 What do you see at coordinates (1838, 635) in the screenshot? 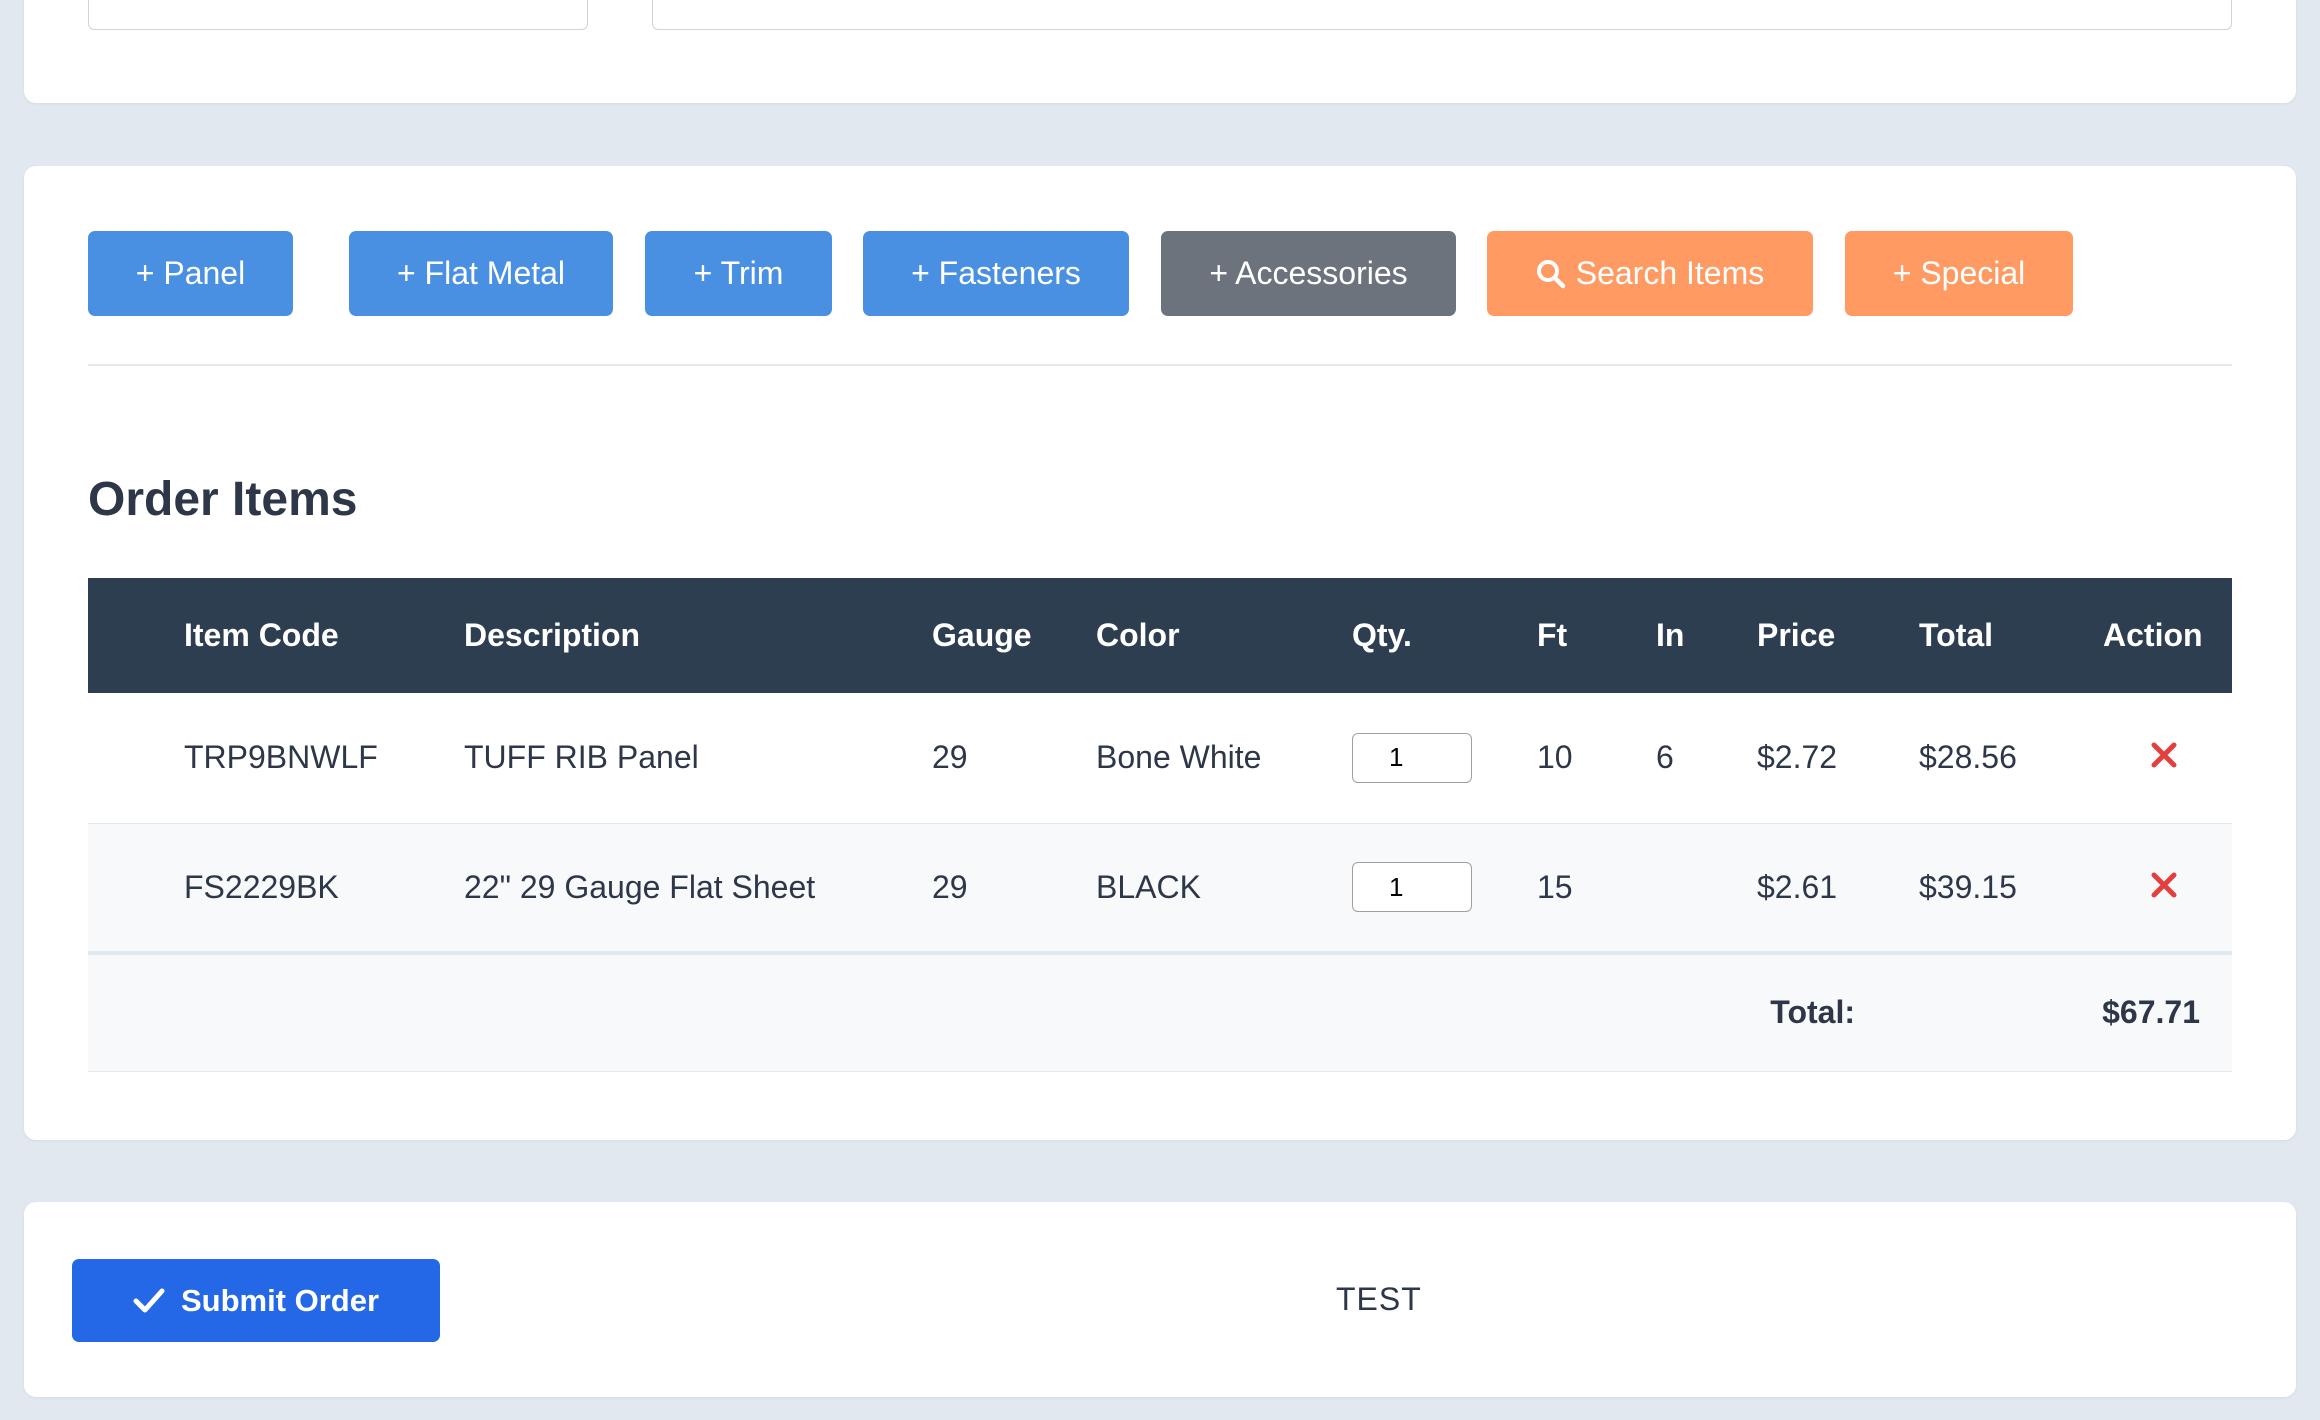
I see `column-header-price: Price` at bounding box center [1838, 635].